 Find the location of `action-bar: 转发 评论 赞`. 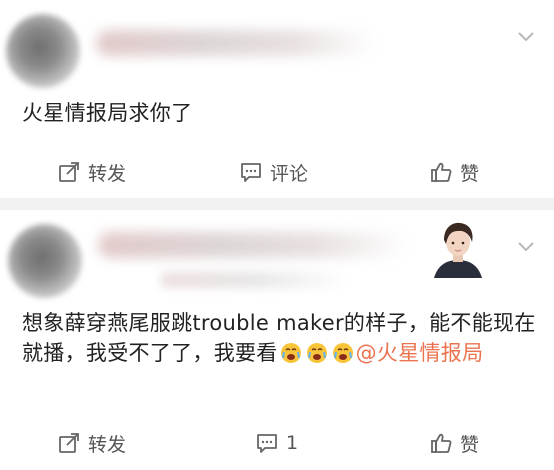

action-bar: 转发 评论 赞 is located at coordinates (277, 172).